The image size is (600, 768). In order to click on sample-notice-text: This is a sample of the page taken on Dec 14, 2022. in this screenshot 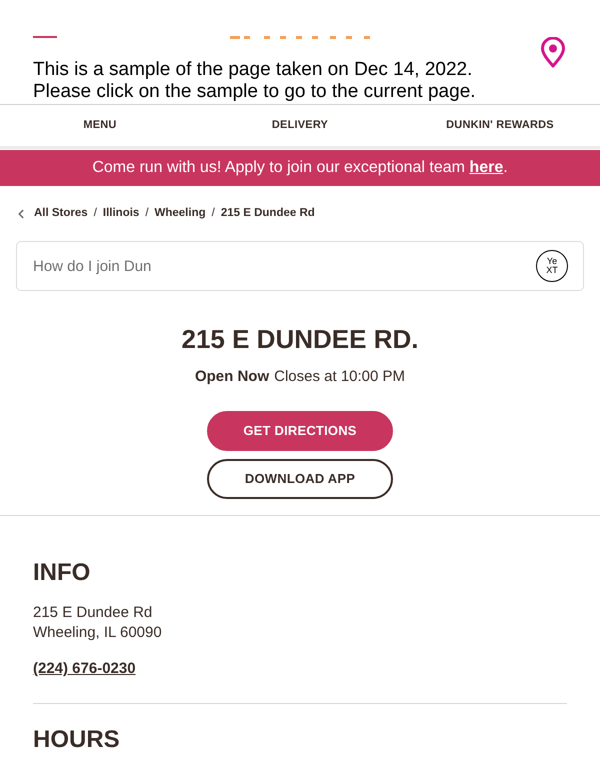, I will do `click(252, 70)`.